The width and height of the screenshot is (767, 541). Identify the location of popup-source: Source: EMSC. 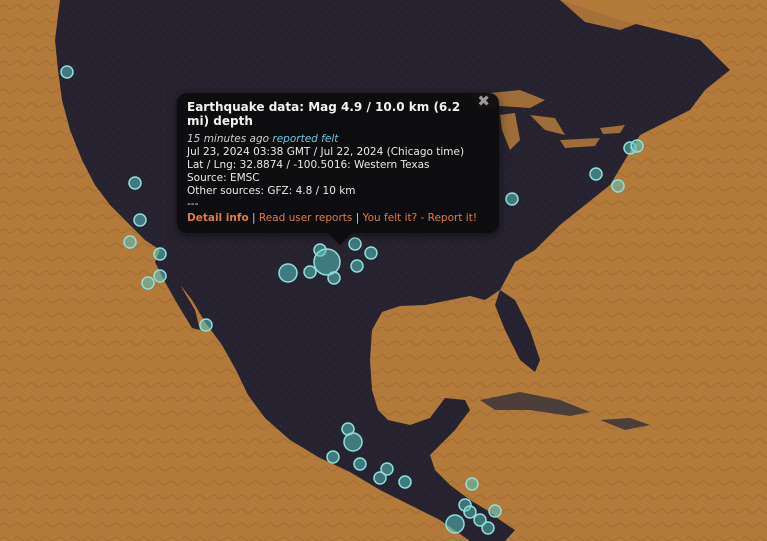
(223, 178).